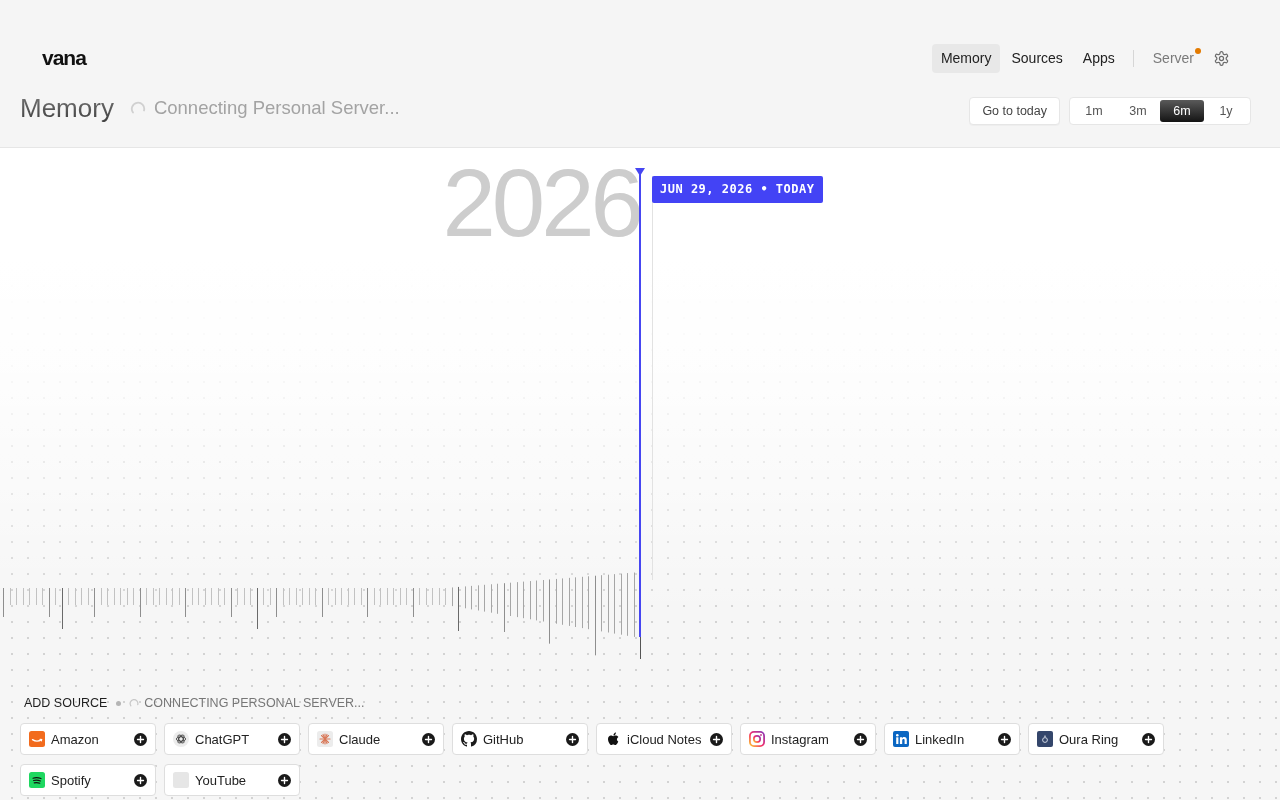 This screenshot has height=800, width=1280. Describe the element at coordinates (232, 780) in the screenshot. I see `source-button: YouTube` at that location.